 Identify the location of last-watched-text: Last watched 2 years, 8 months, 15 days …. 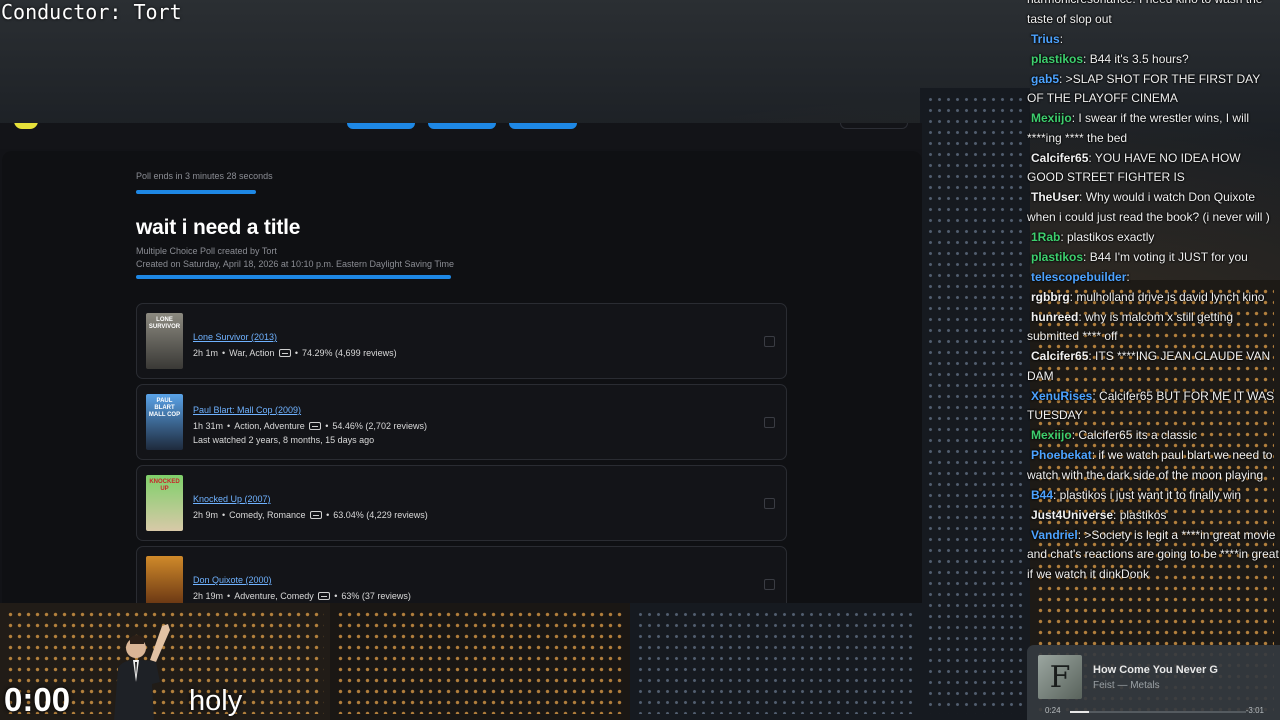
(284, 440).